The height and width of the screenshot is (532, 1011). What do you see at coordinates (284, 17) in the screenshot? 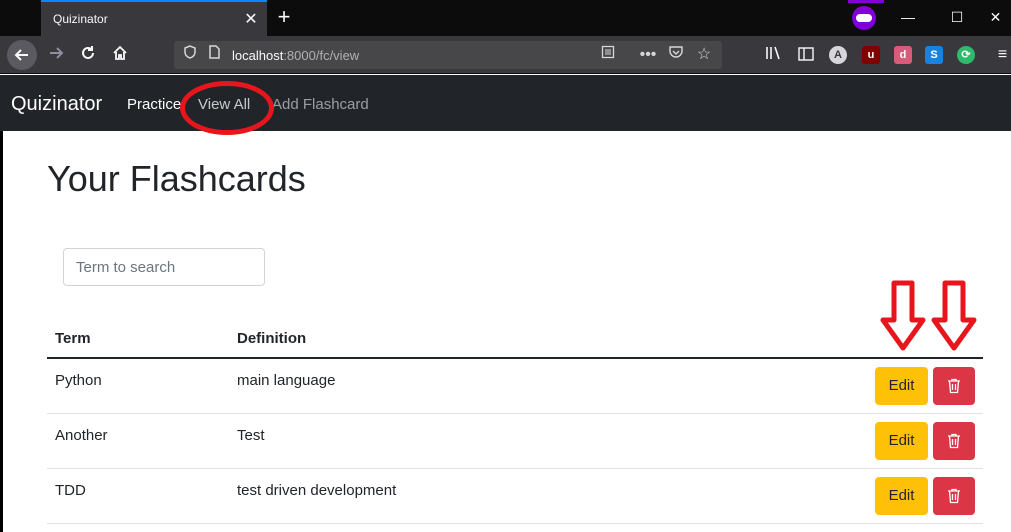
I see `new-tab-button: +` at bounding box center [284, 17].